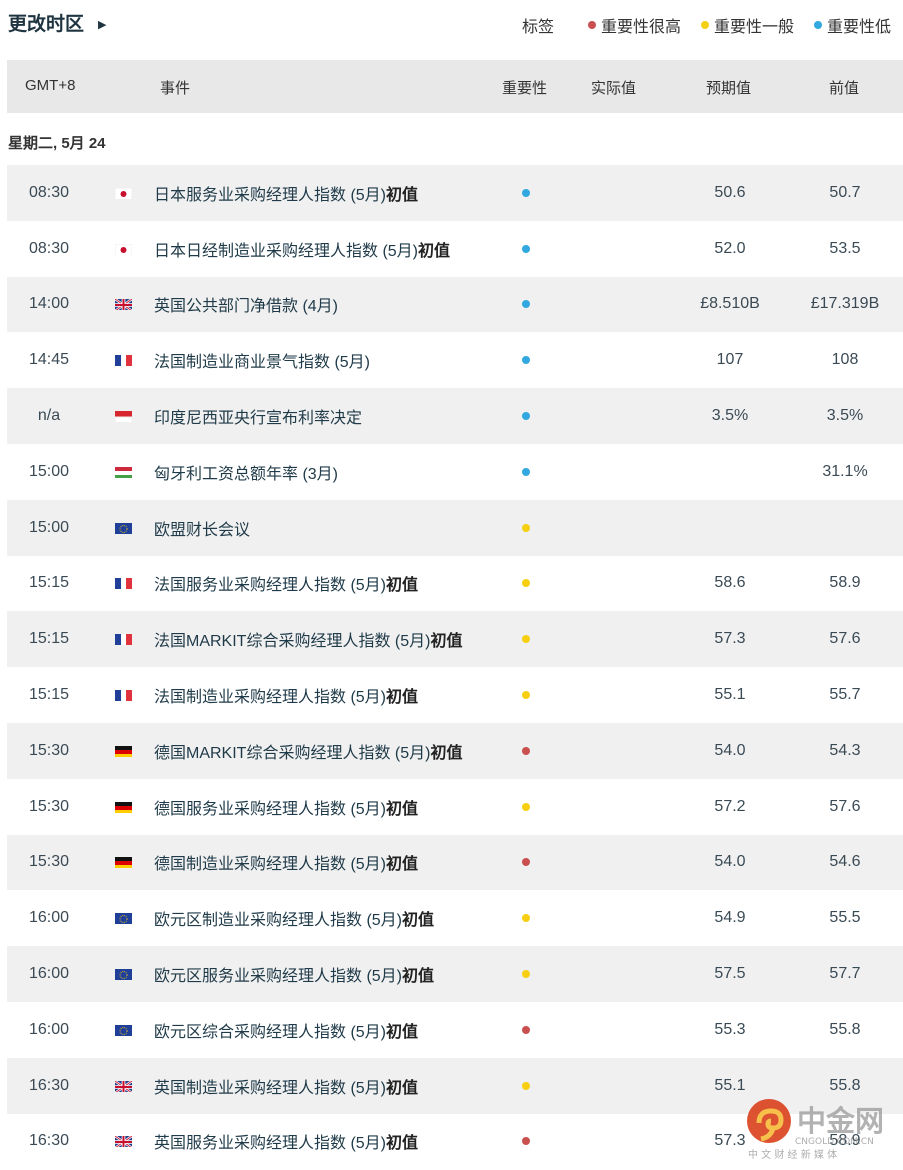 This screenshot has height=1170, width=903. What do you see at coordinates (270, 1088) in the screenshot?
I see `event-title: 英国制造业采购经理人指数 (5月)` at bounding box center [270, 1088].